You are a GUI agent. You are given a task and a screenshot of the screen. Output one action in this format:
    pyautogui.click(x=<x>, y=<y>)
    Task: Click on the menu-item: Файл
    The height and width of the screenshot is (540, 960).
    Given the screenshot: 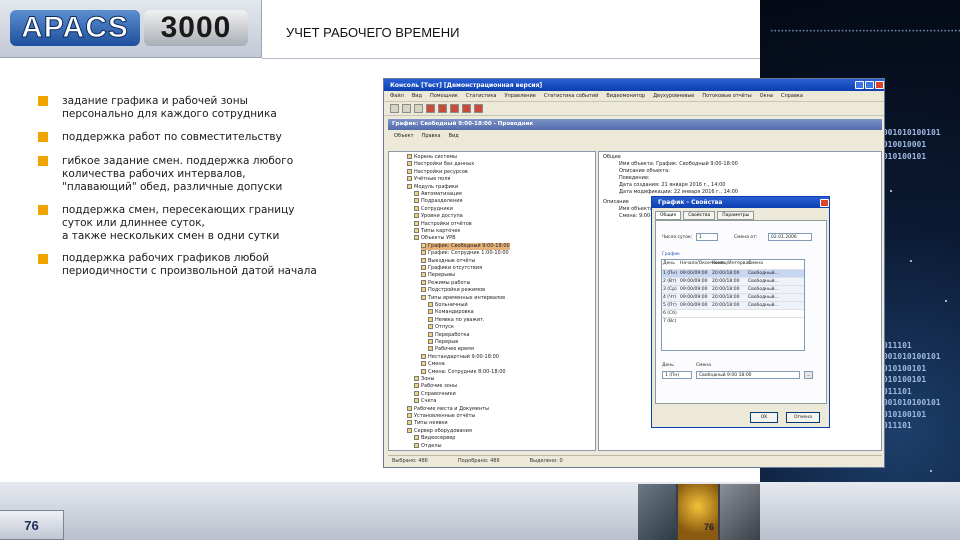 What is the action you would take?
    pyautogui.click(x=397, y=96)
    